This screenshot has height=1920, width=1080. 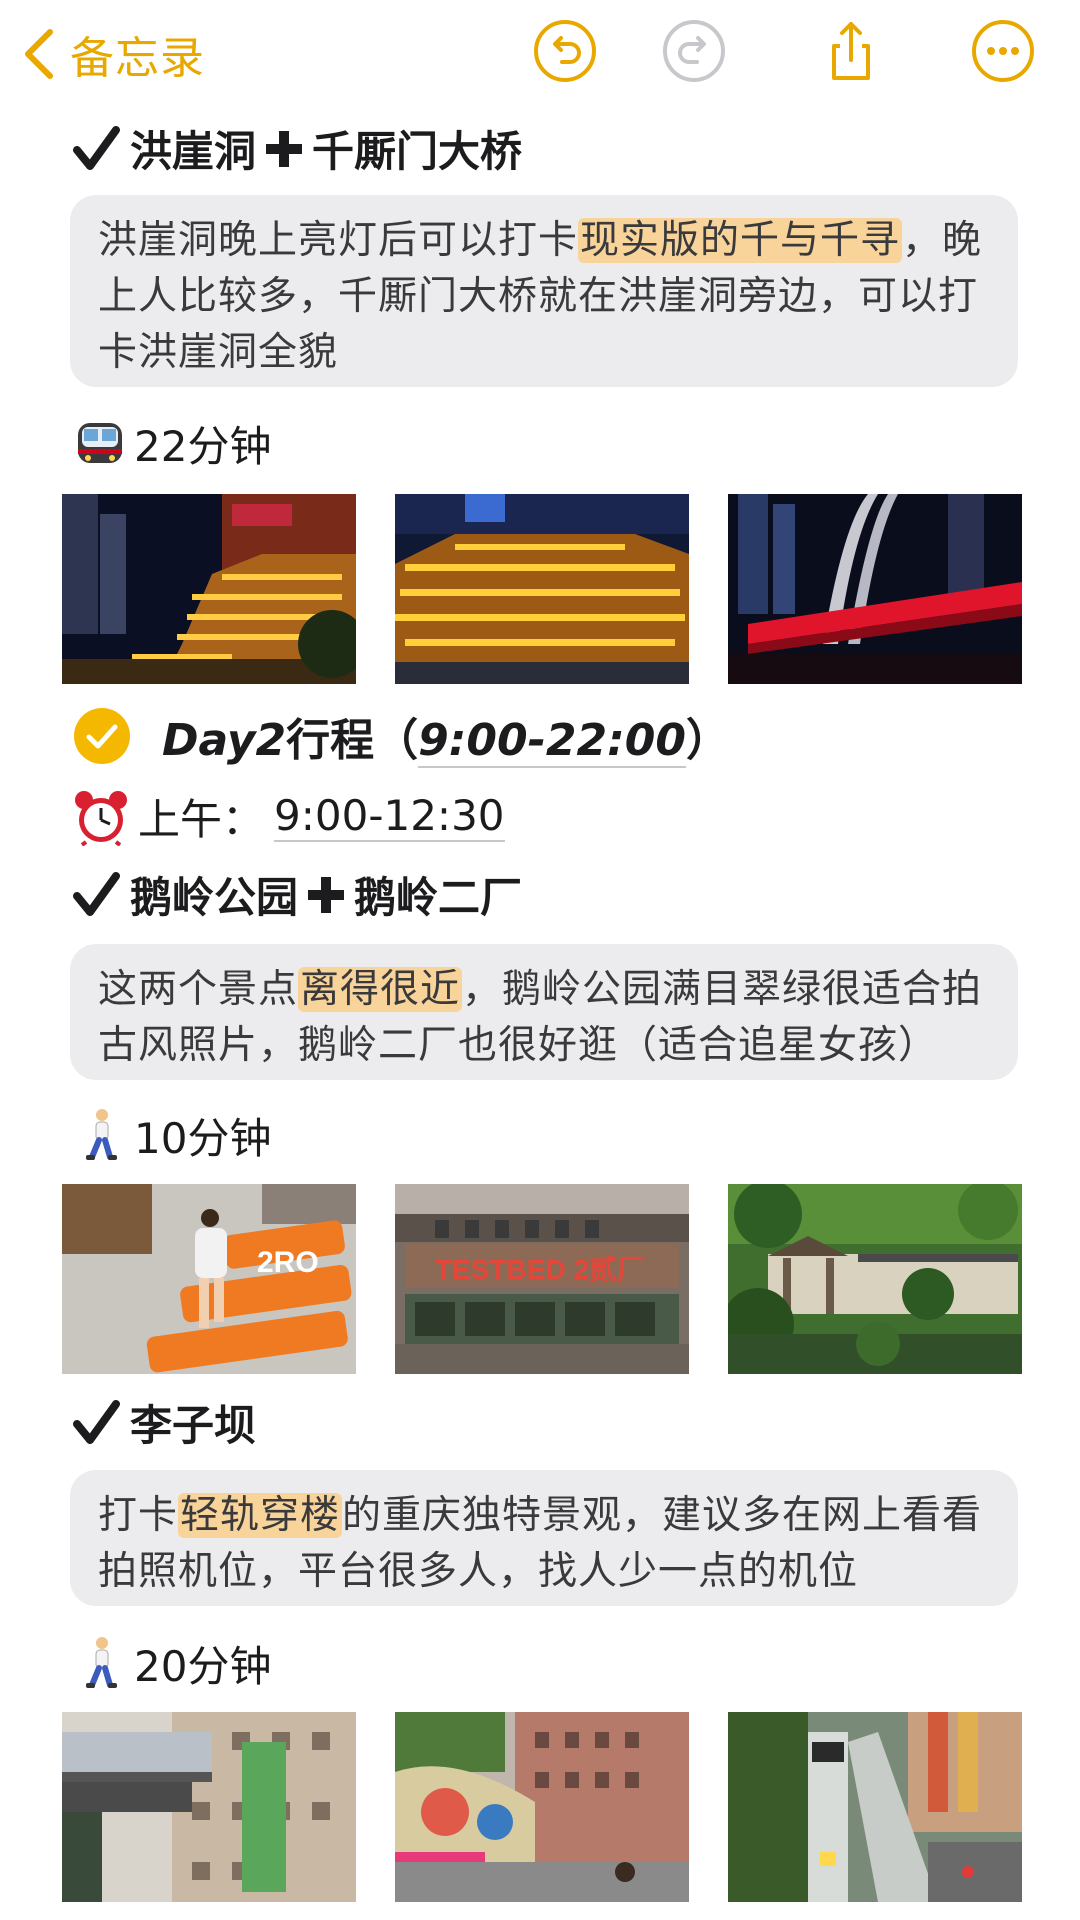 What do you see at coordinates (138, 1515) in the screenshot?
I see `desc-text: 打卡` at bounding box center [138, 1515].